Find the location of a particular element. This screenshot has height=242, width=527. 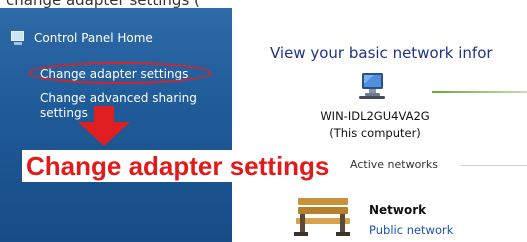

down-arrow-icon is located at coordinates (104, 126).